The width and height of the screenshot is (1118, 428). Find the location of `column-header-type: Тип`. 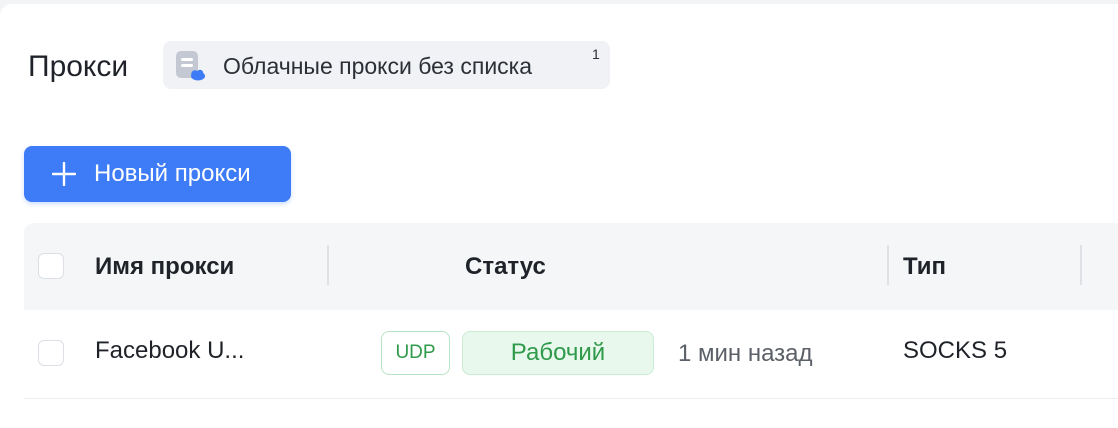

column-header-type: Тип is located at coordinates (924, 267).